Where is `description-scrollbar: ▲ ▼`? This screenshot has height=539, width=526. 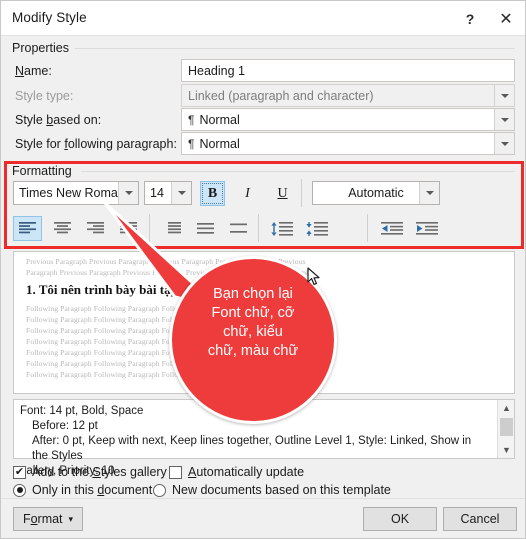 description-scrollbar: ▲ ▼ is located at coordinates (505, 429).